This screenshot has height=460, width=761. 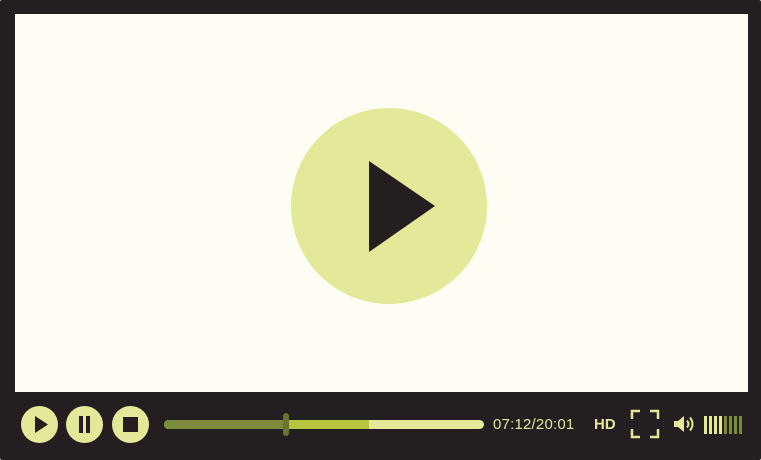 What do you see at coordinates (225, 424) in the screenshot?
I see `played-progress` at bounding box center [225, 424].